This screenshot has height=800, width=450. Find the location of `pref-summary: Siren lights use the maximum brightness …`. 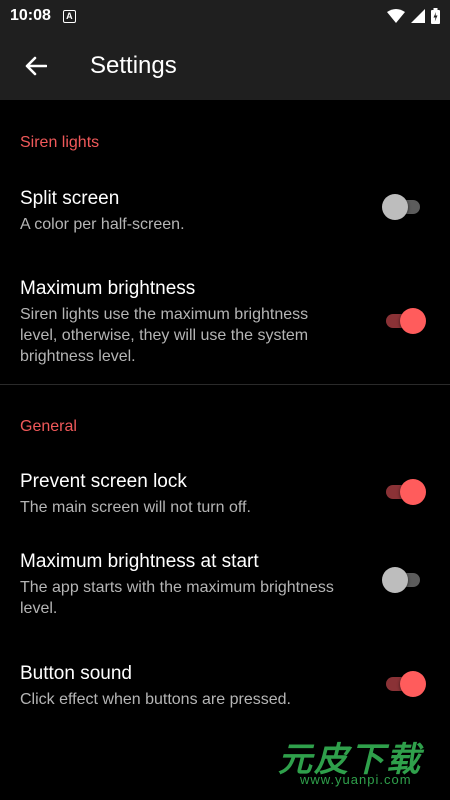

pref-summary: Siren lights use the maximum brightness … is located at coordinates (164, 335).